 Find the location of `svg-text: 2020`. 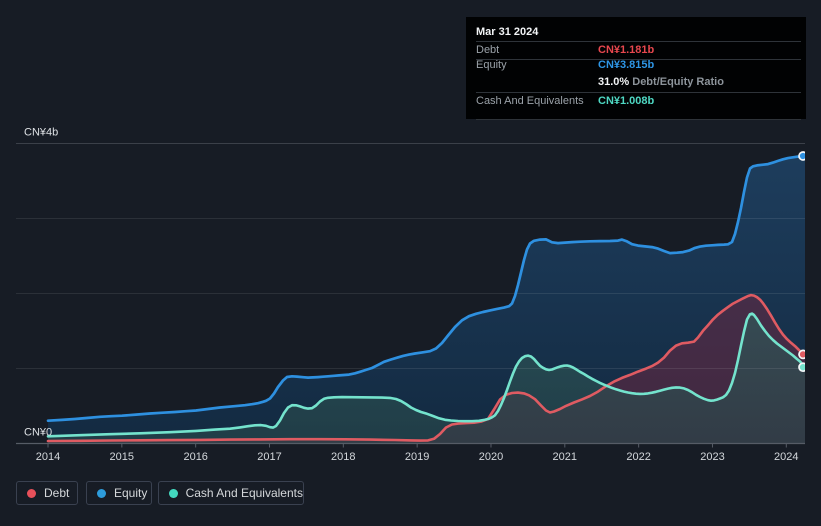

svg-text: 2020 is located at coordinates (491, 457).